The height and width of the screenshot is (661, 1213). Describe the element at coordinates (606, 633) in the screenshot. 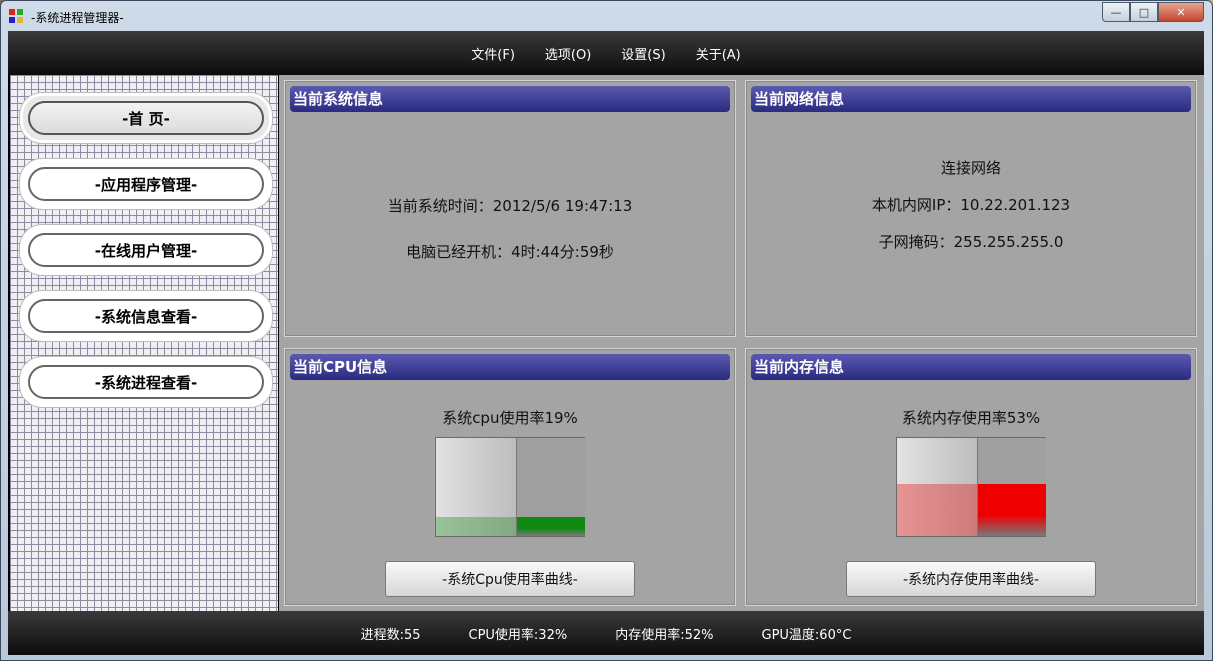

I see `status-bar: 进程数:55 CPU使用率:32% 内存使用率:52% GPU温度:60°C` at that location.